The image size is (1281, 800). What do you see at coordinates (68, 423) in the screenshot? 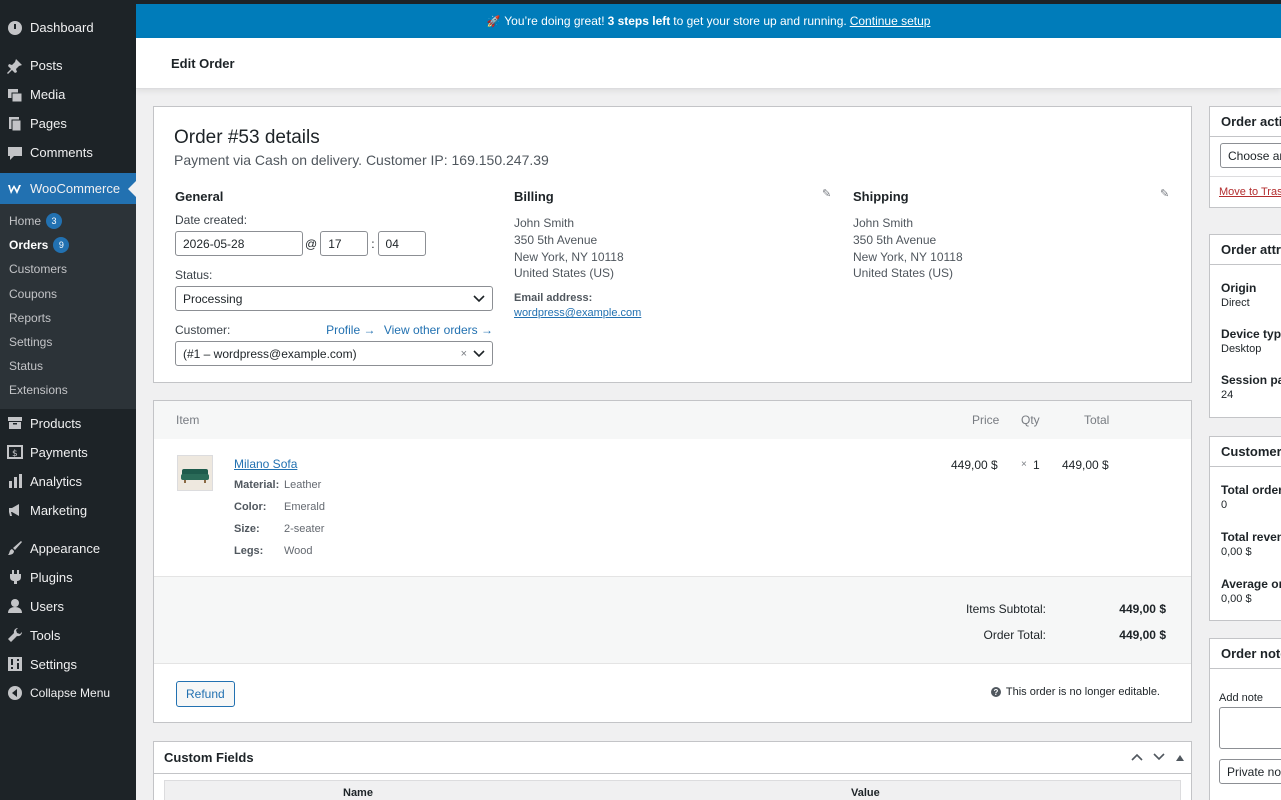
I see `menu-products: Products` at bounding box center [68, 423].